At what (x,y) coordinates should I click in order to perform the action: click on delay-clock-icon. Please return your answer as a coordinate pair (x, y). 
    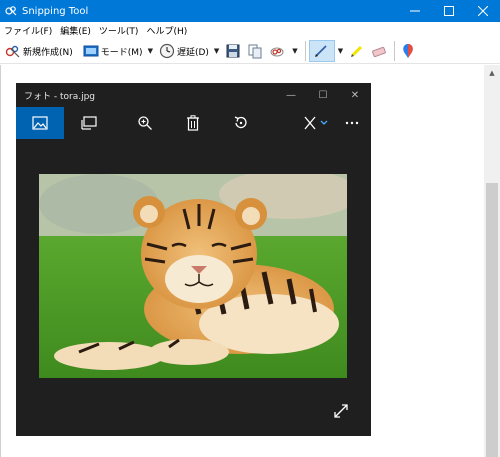
    Looking at the image, I should click on (167, 51).